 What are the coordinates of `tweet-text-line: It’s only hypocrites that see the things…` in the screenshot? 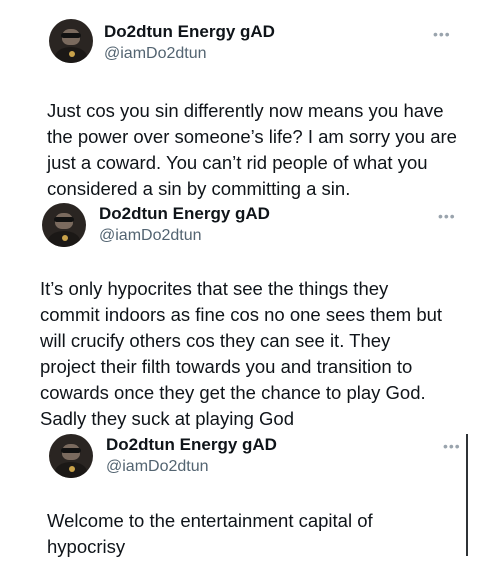 It's located at (214, 288).